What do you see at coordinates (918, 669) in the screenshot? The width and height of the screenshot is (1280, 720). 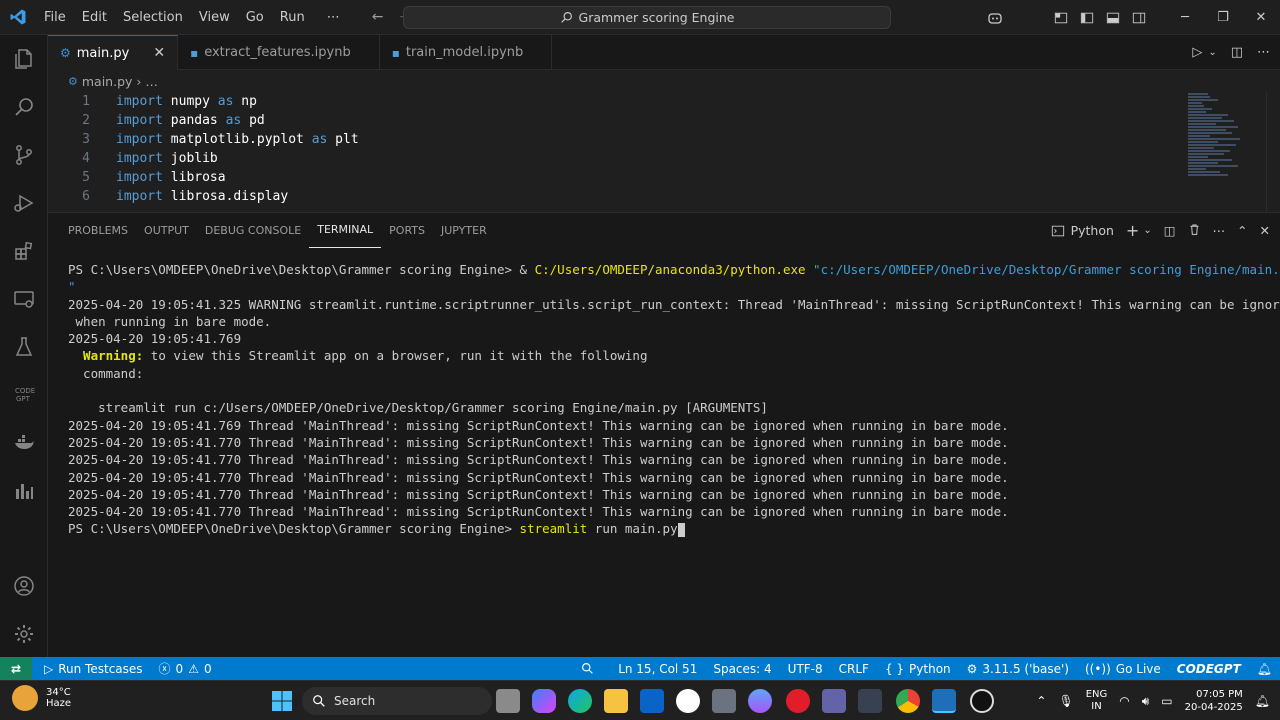 I see `language-mode: { } Python` at bounding box center [918, 669].